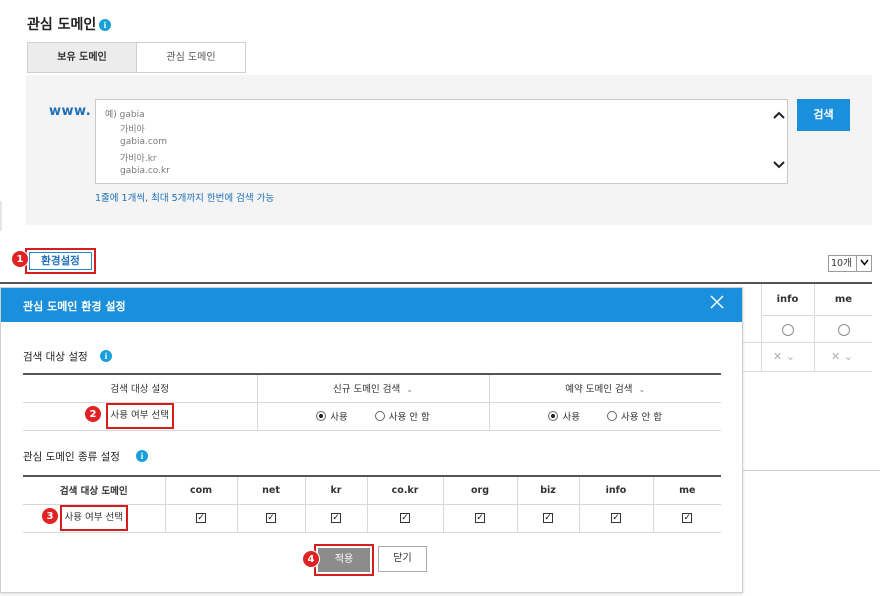 This screenshot has width=880, height=596. I want to click on scroll-up-icon, so click(779, 115).